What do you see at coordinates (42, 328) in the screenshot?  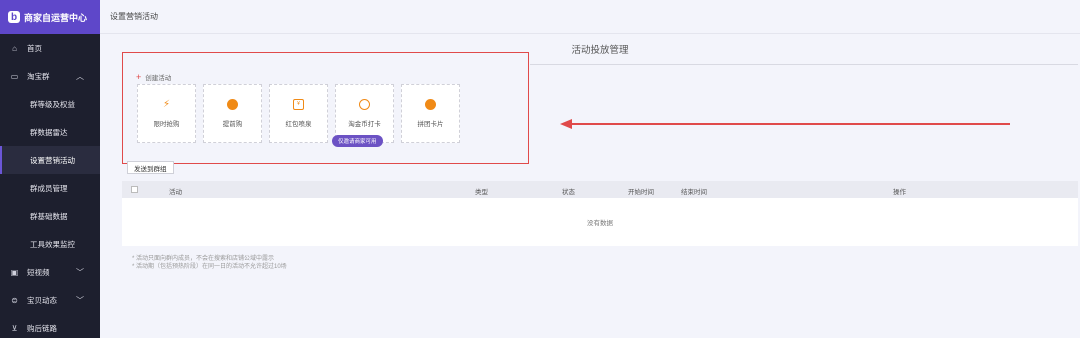 I see `sidebar-item-label: 购后链路` at bounding box center [42, 328].